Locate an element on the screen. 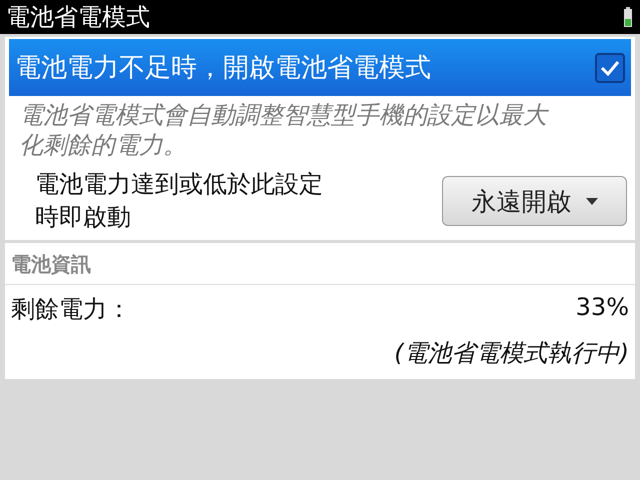  remaining-value: 33% is located at coordinates (602, 308).